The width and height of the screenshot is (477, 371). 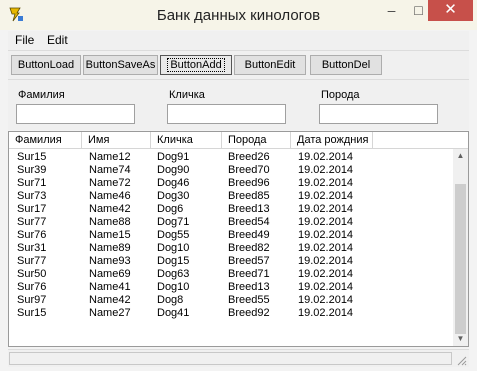 What do you see at coordinates (110, 196) in the screenshot?
I see `cell-name: Name46` at bounding box center [110, 196].